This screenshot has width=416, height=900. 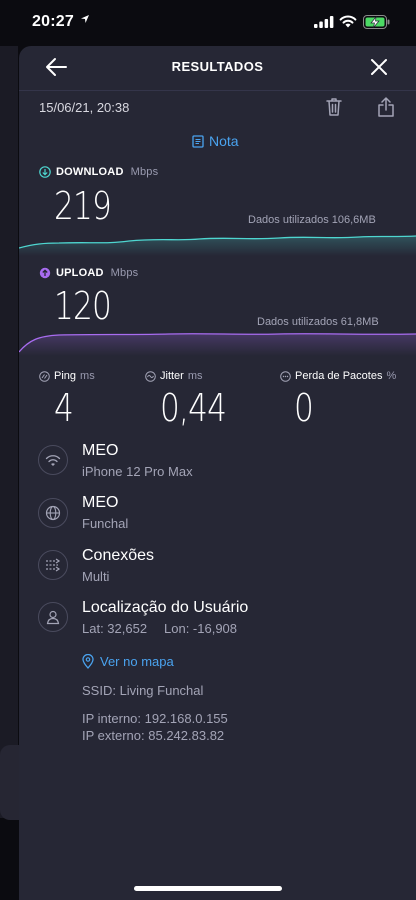 I want to click on back-arrow-icon, so click(x=56, y=67).